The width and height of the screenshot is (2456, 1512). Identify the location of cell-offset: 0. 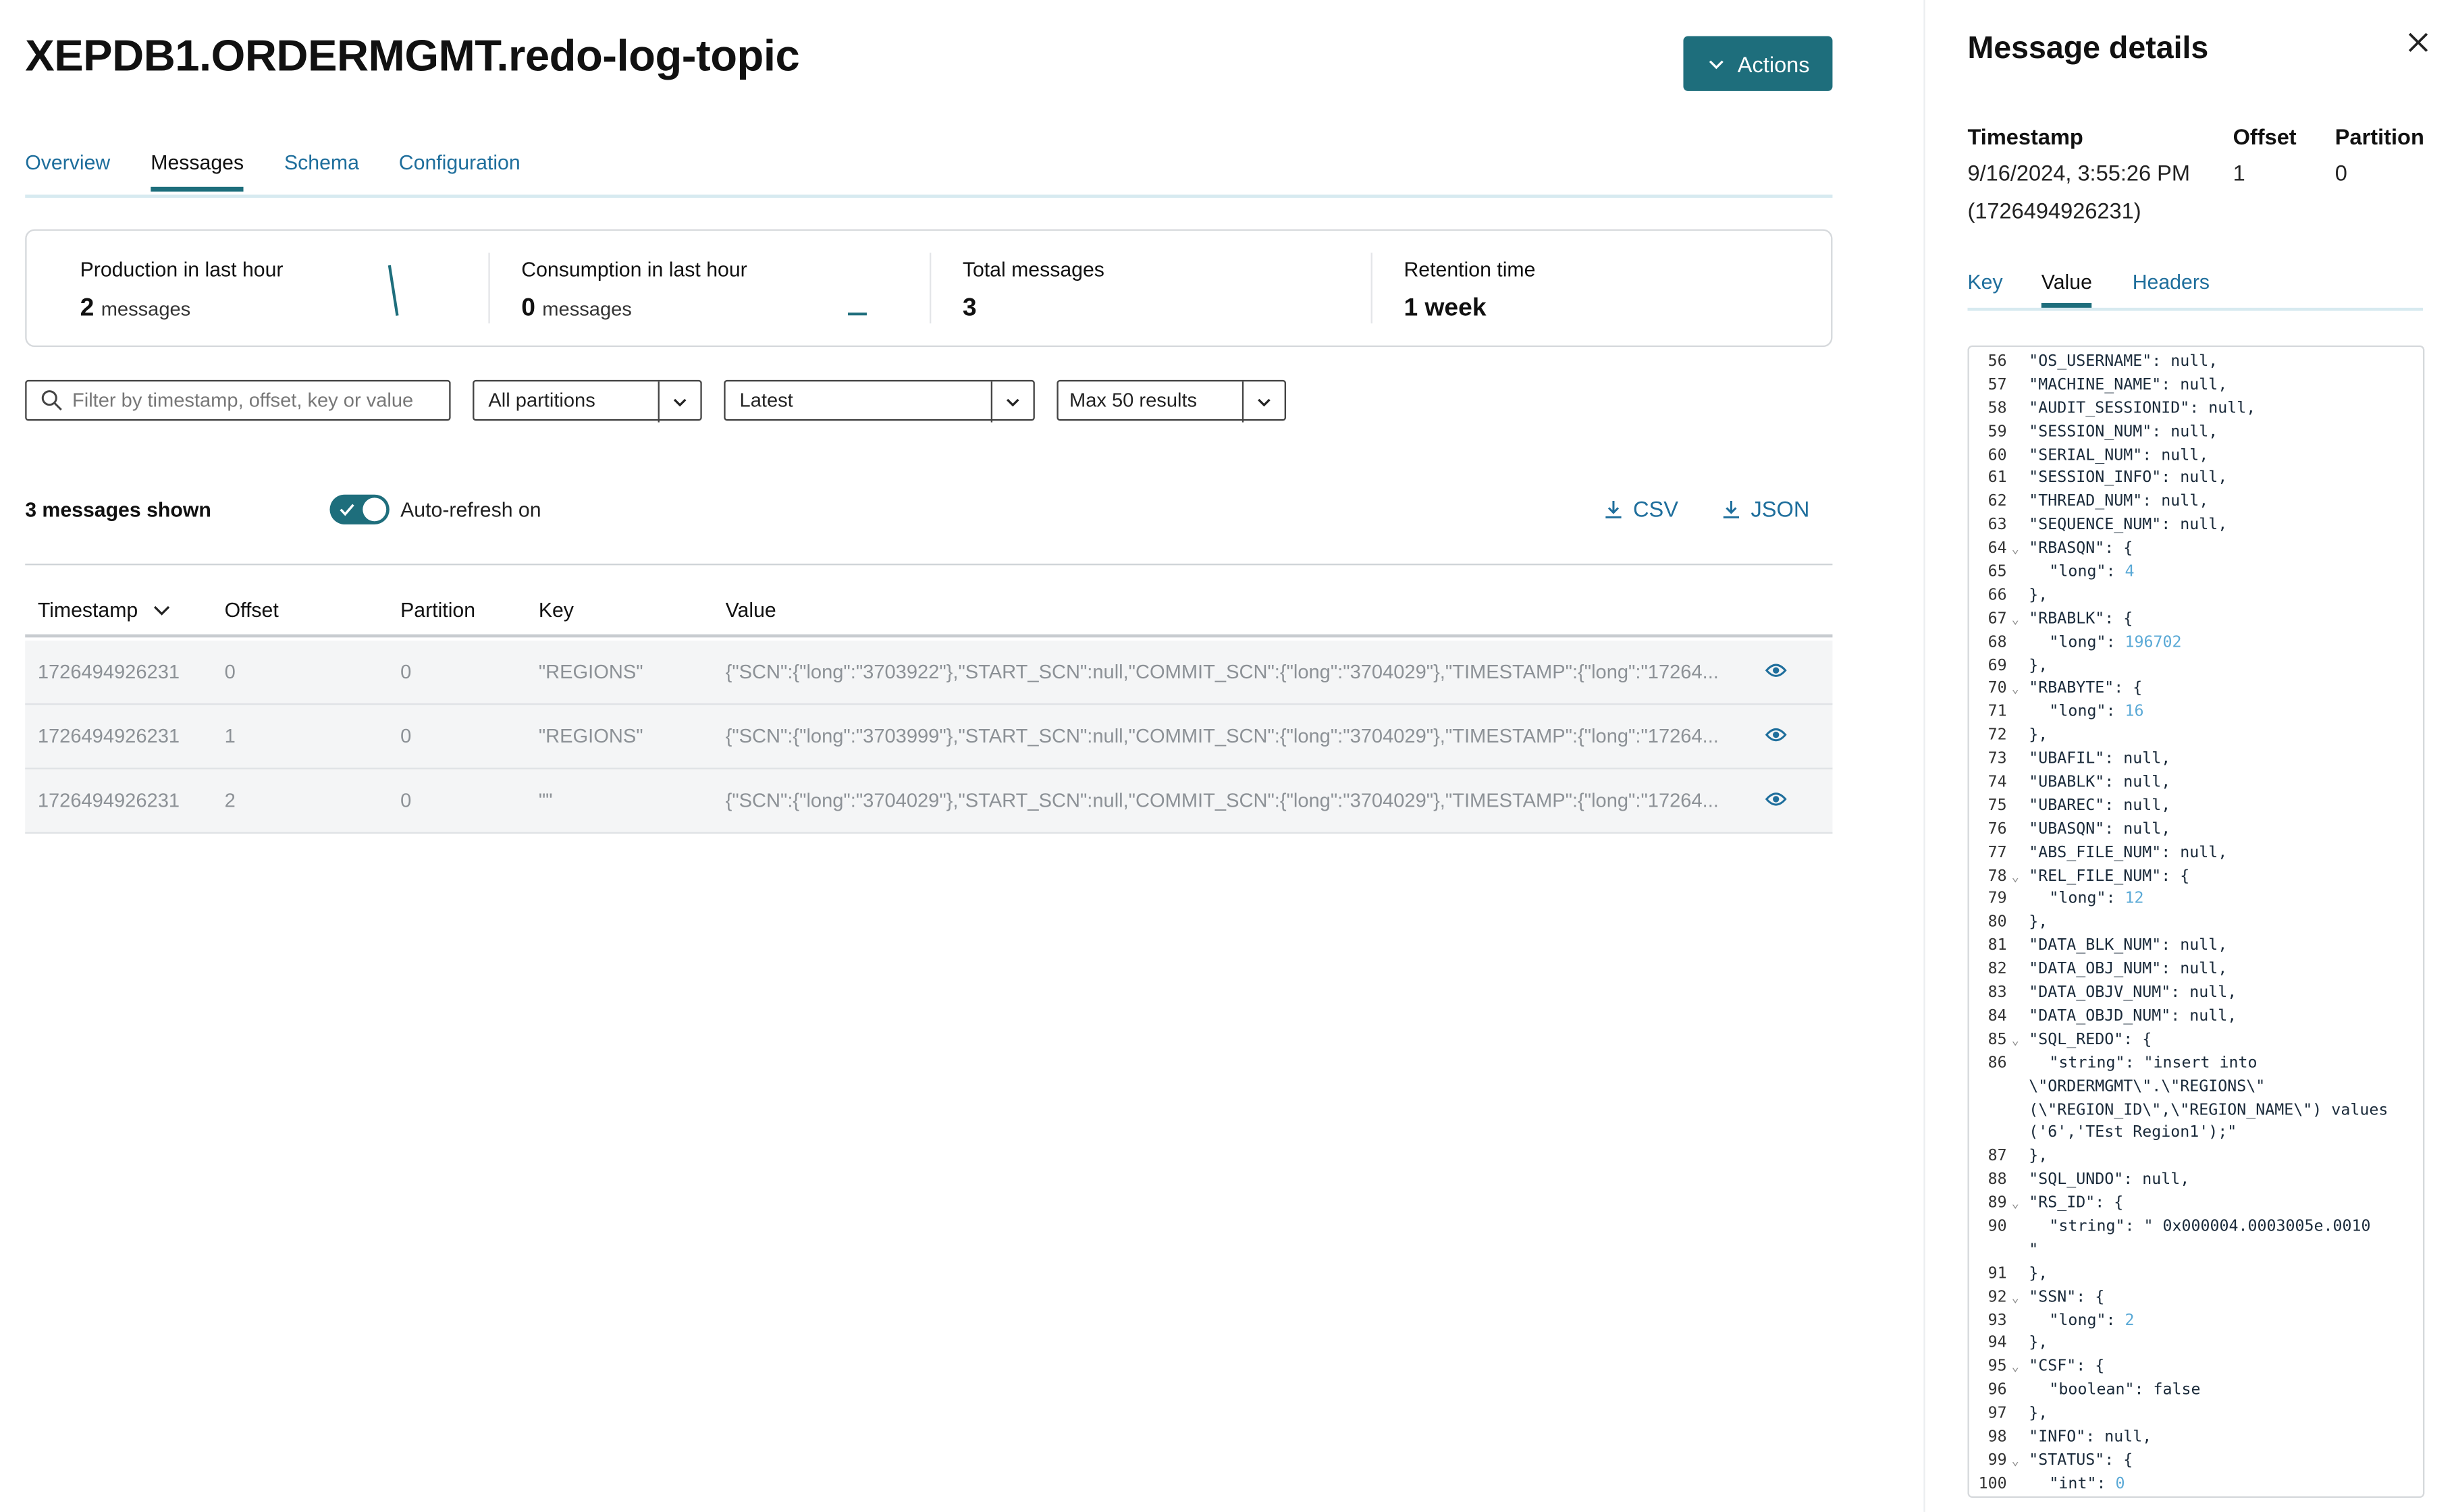
(230, 672).